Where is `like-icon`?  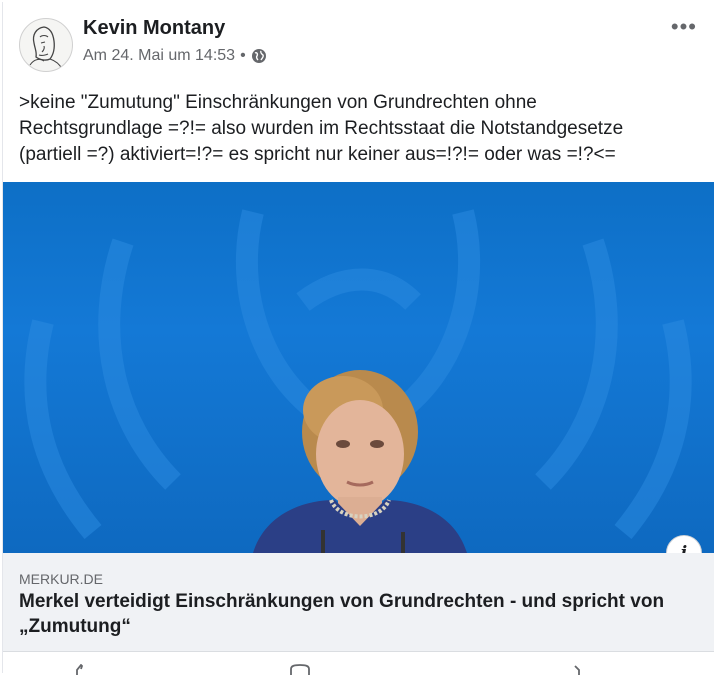
like-icon is located at coordinates (82, 669).